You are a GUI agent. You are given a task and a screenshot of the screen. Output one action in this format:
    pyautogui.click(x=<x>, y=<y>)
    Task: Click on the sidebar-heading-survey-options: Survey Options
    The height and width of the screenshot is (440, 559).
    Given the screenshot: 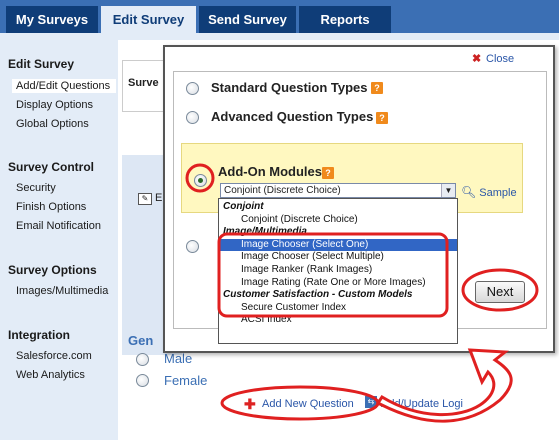 What is the action you would take?
    pyautogui.click(x=52, y=270)
    